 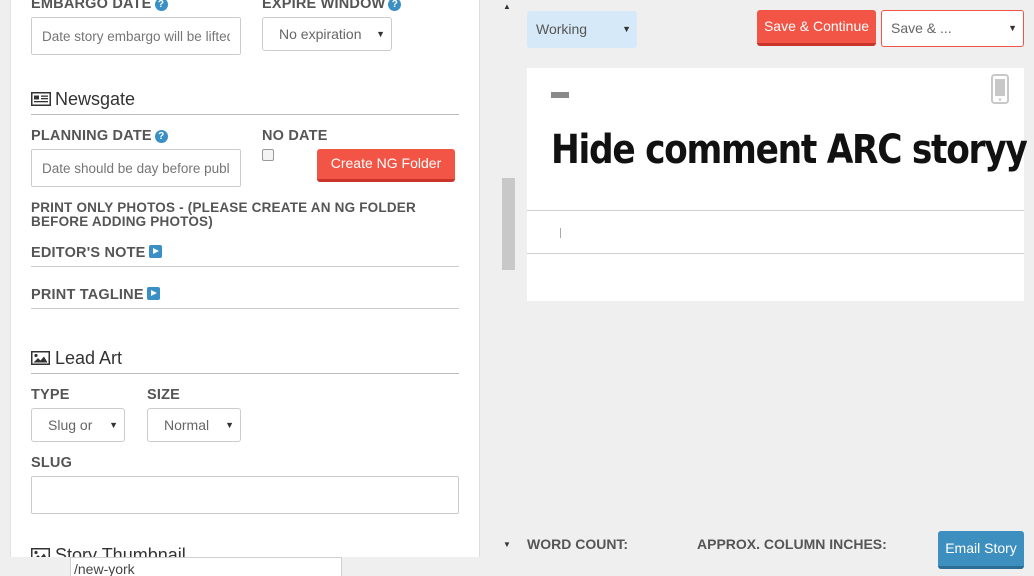 I want to click on slug-input, so click(x=245, y=495).